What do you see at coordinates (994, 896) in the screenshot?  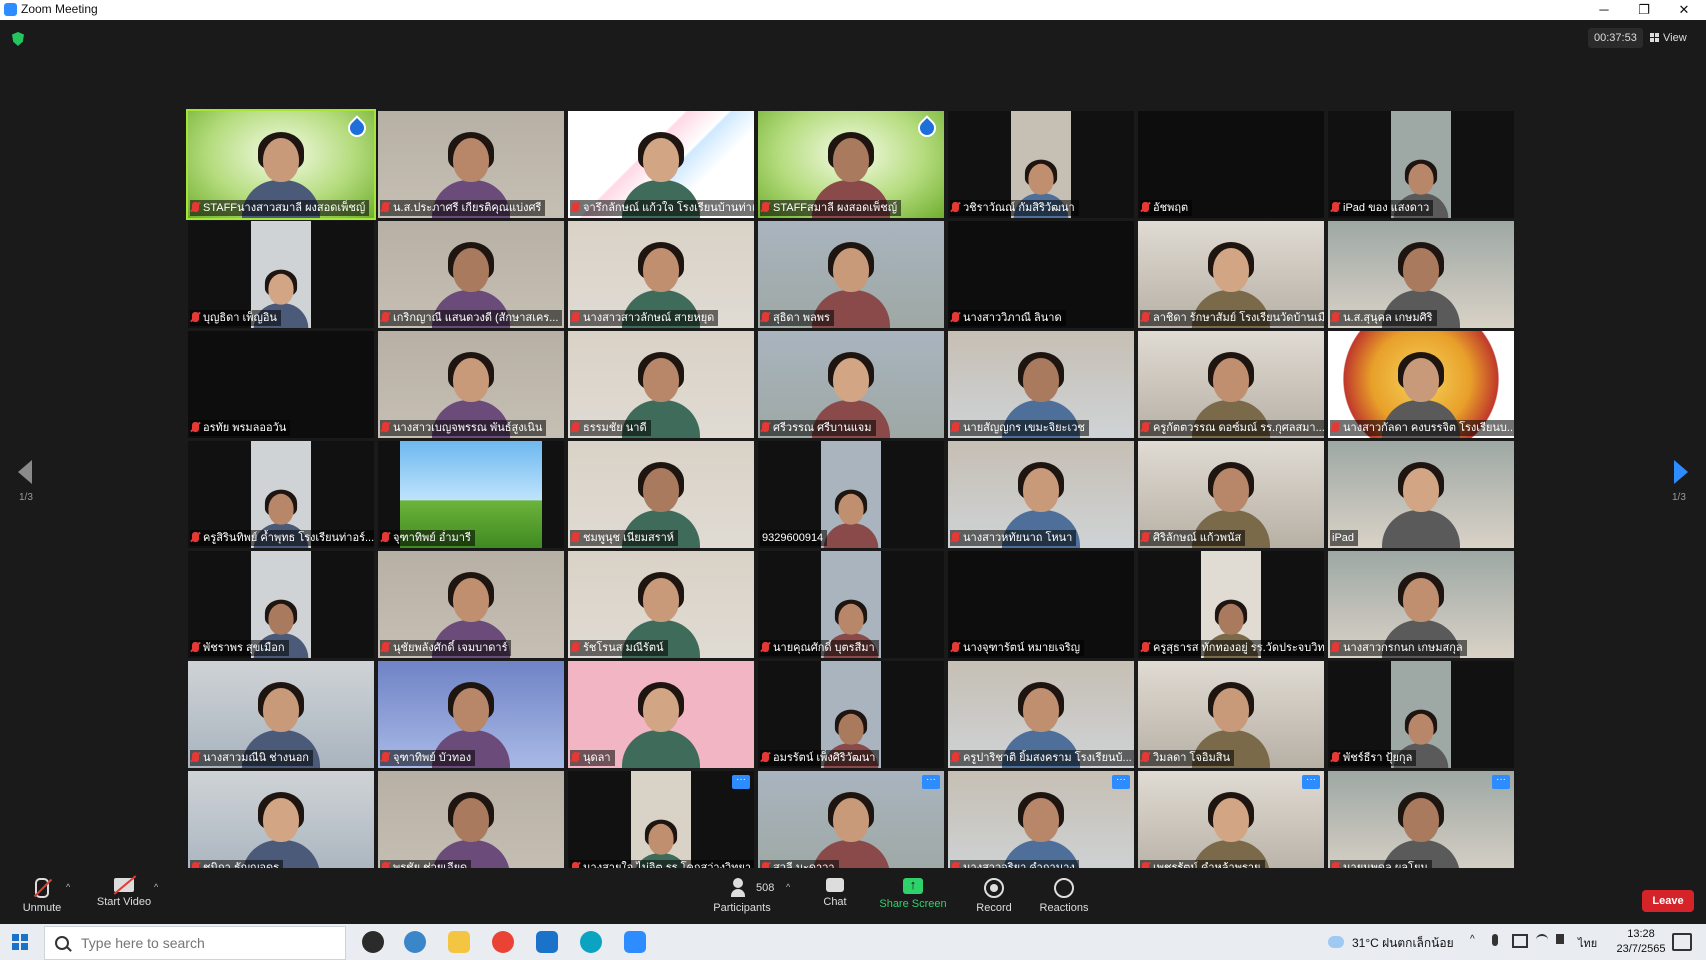 I see `record-button: Record` at bounding box center [994, 896].